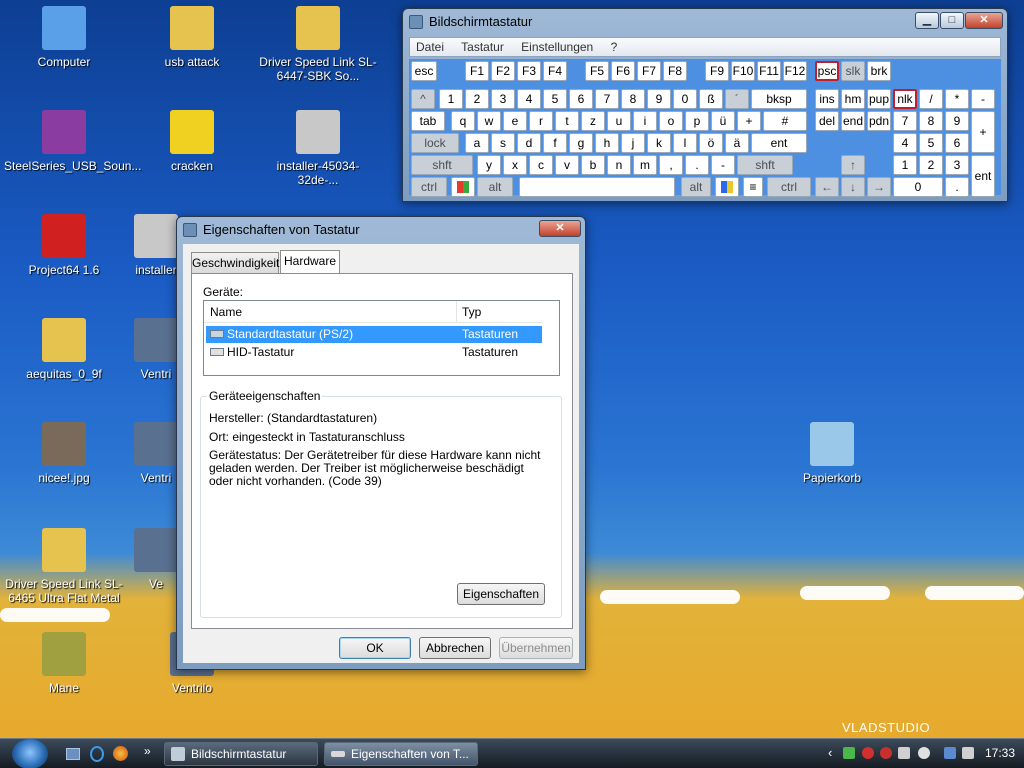  Describe the element at coordinates (853, 187) in the screenshot. I see `key: ↓` at that location.